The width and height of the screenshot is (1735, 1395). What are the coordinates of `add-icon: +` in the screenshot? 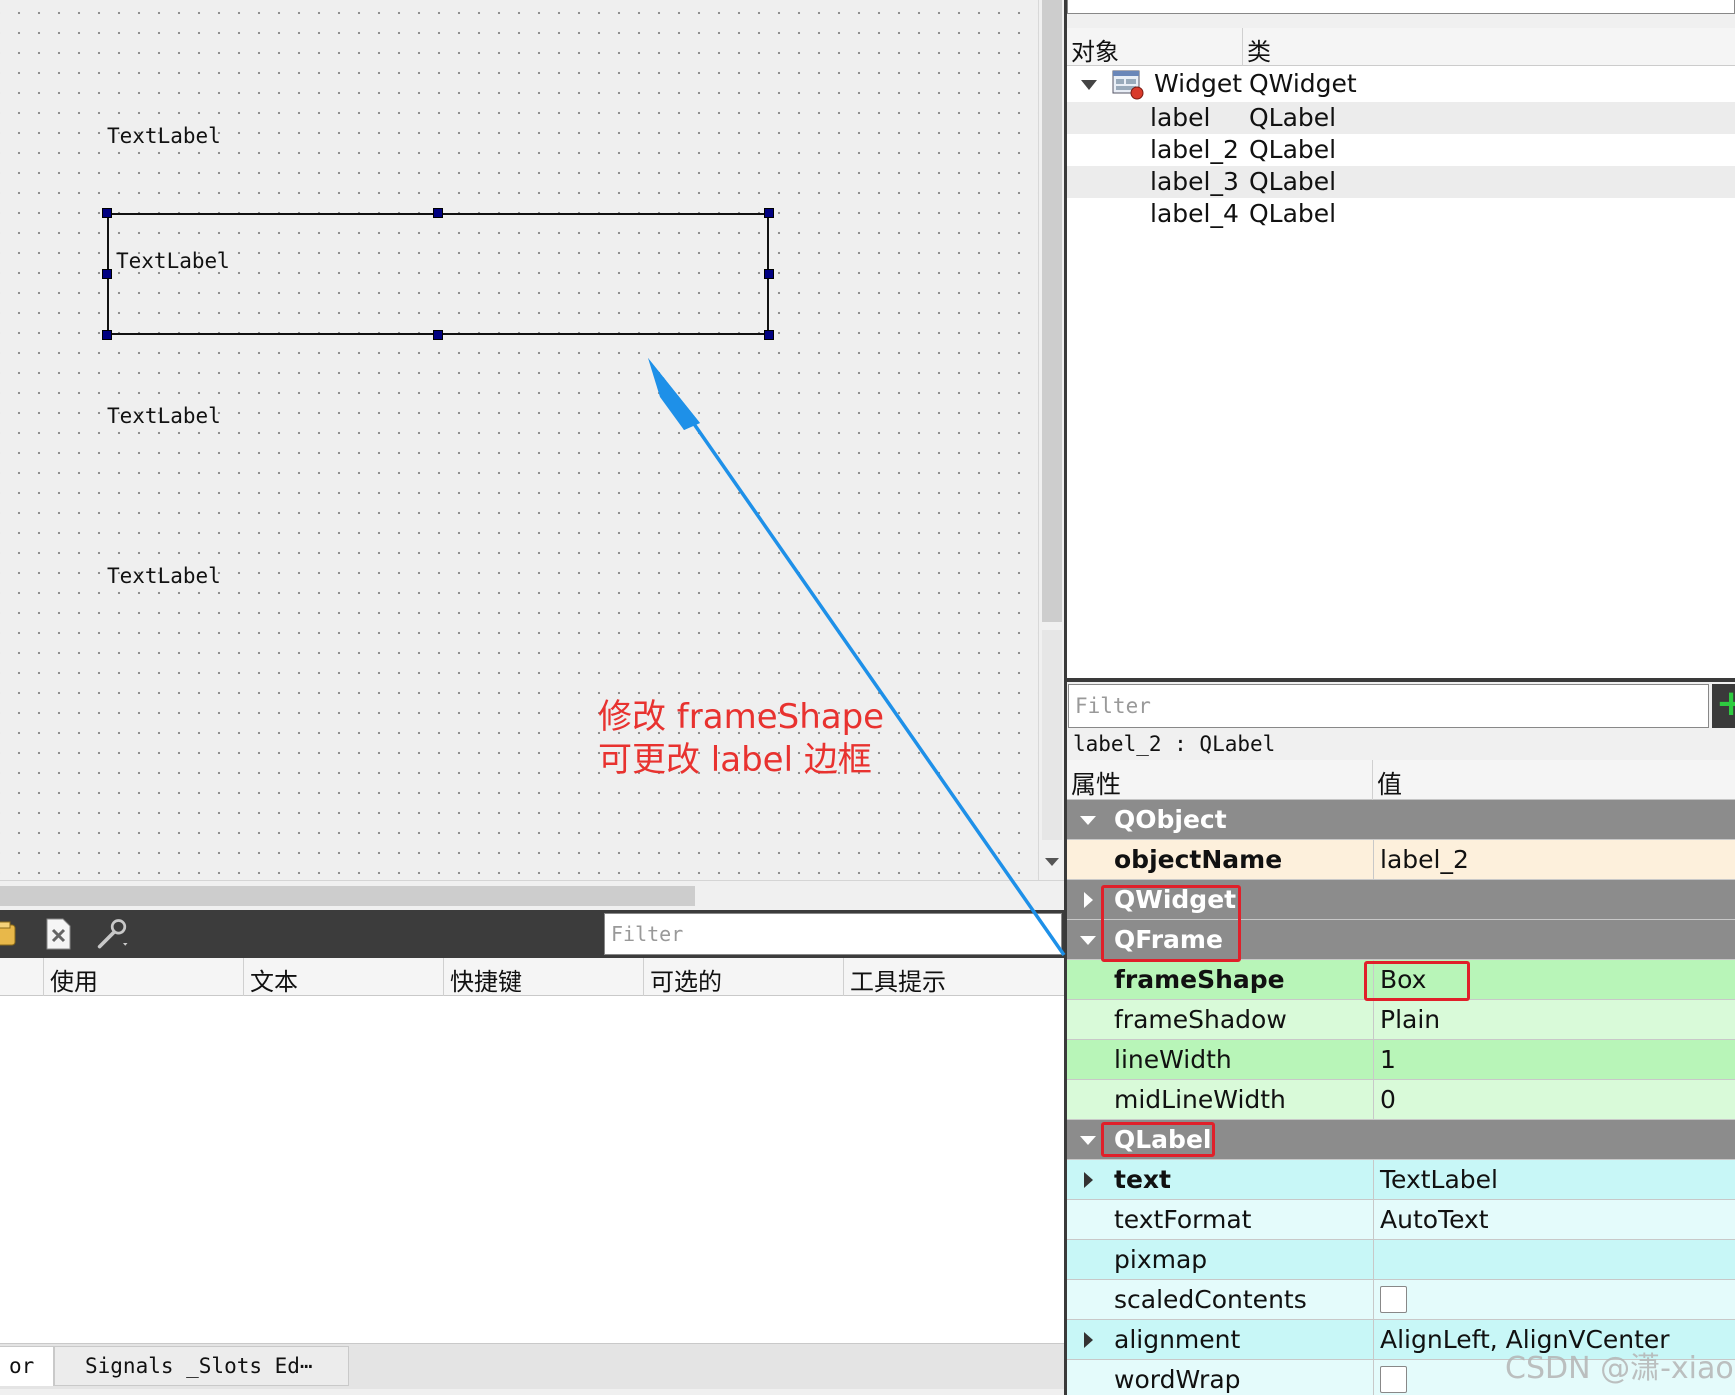 It's located at (1723, 706).